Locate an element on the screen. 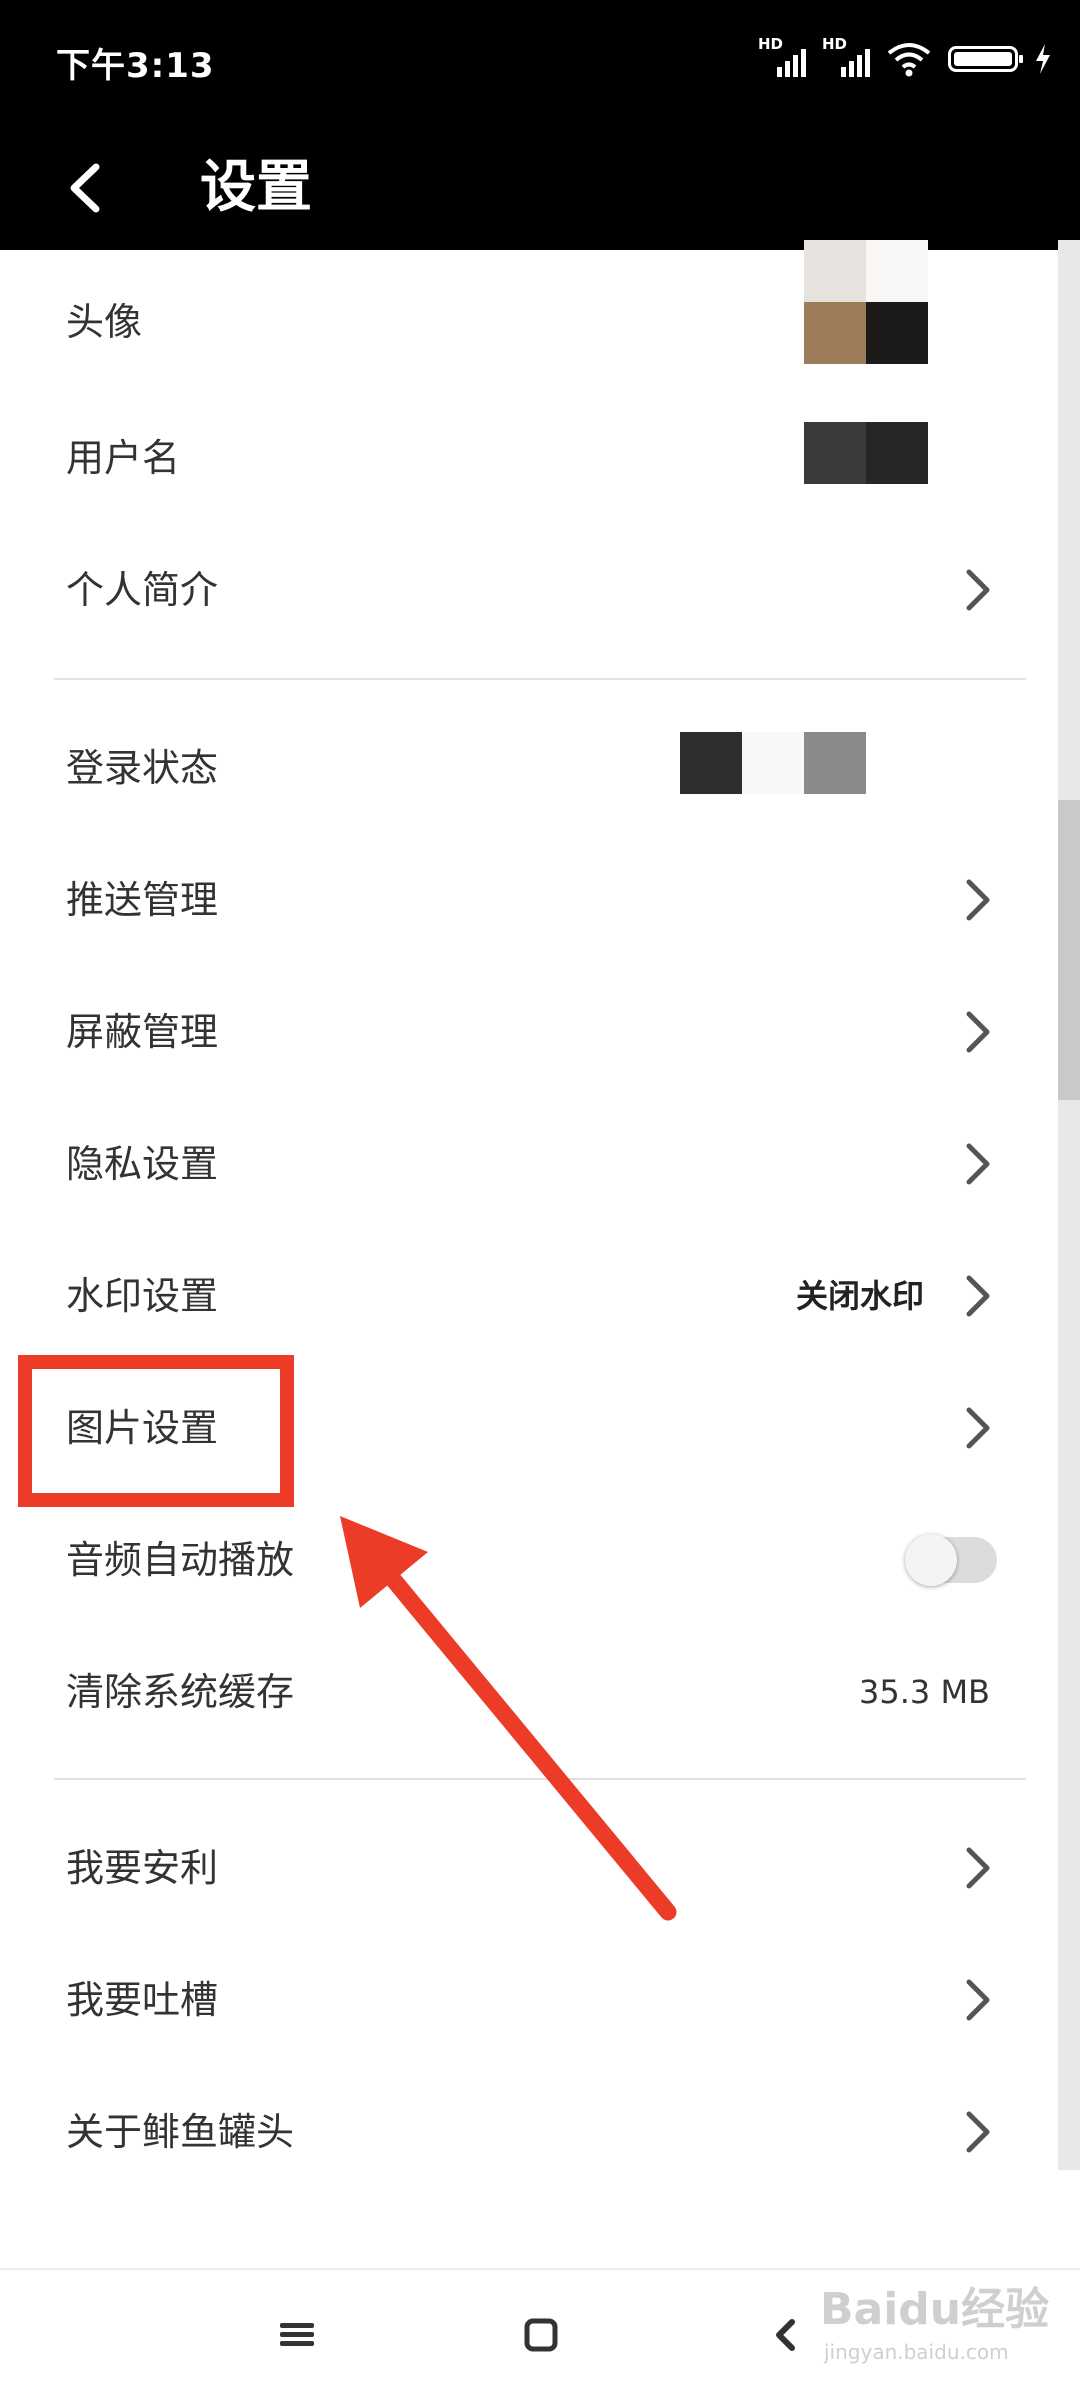 The height and width of the screenshot is (2402, 1080). settings-item-label: 关于鲱鱼罐头 is located at coordinates (180, 2132).